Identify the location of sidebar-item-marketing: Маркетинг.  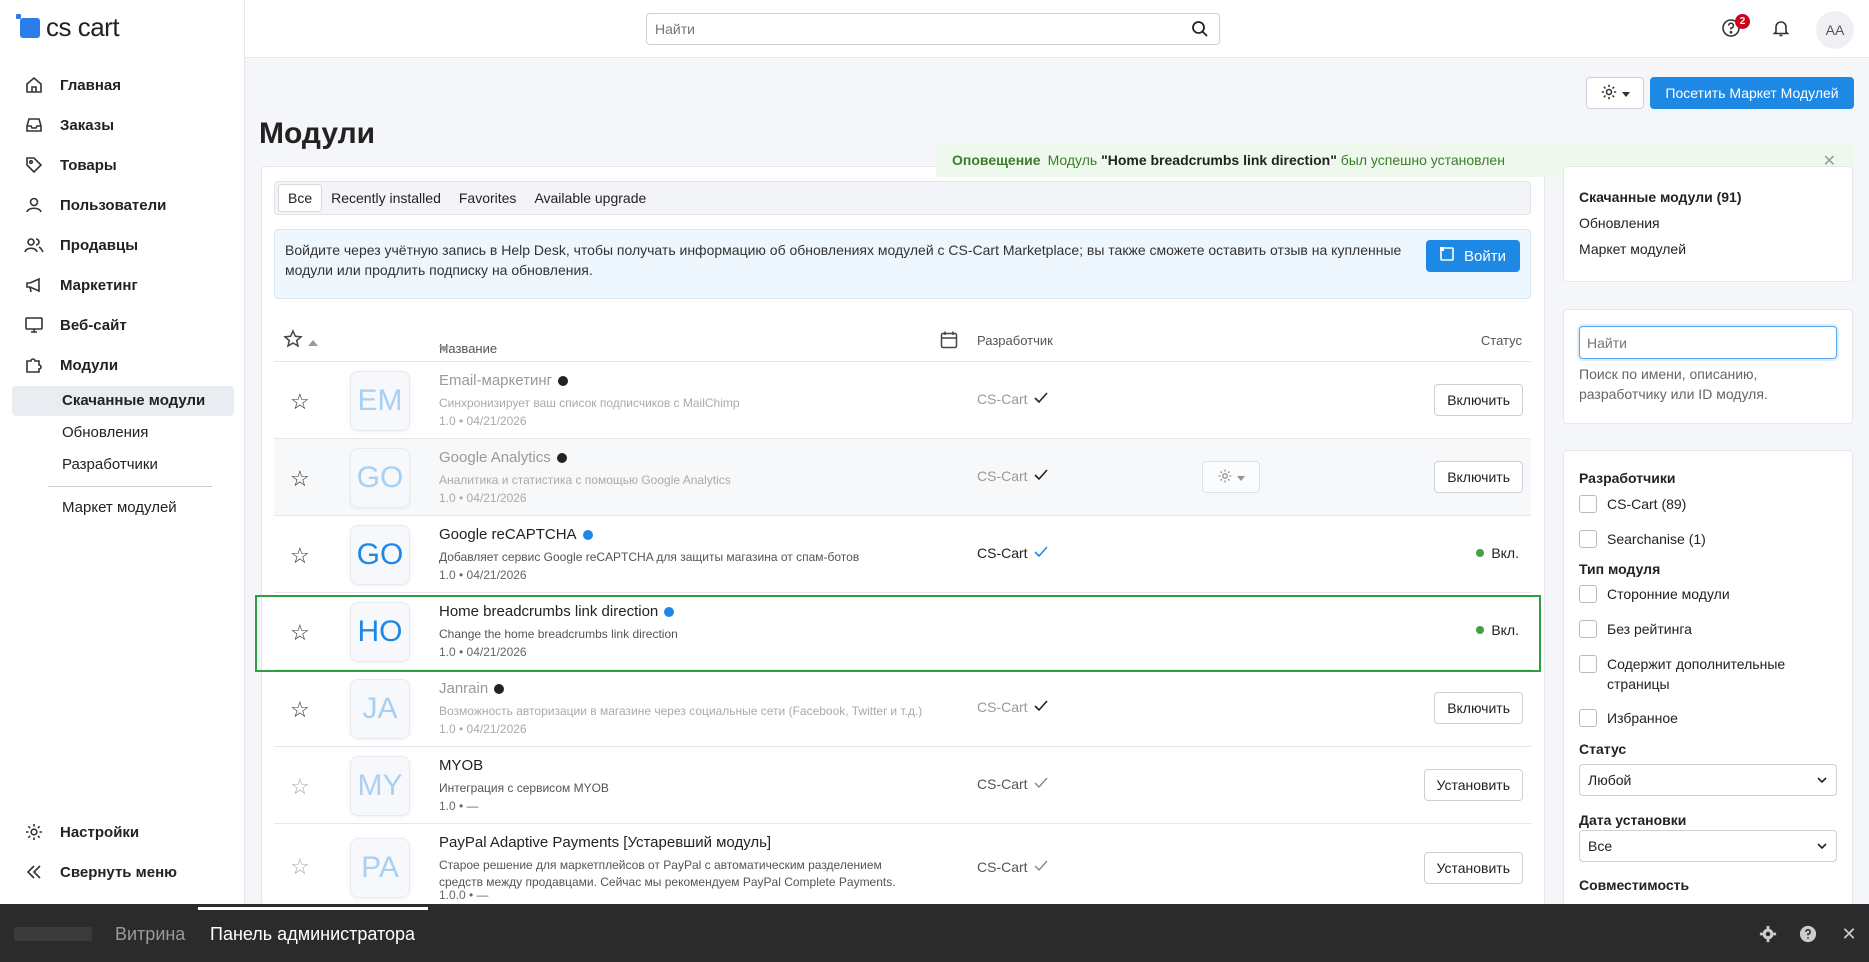
(81, 285).